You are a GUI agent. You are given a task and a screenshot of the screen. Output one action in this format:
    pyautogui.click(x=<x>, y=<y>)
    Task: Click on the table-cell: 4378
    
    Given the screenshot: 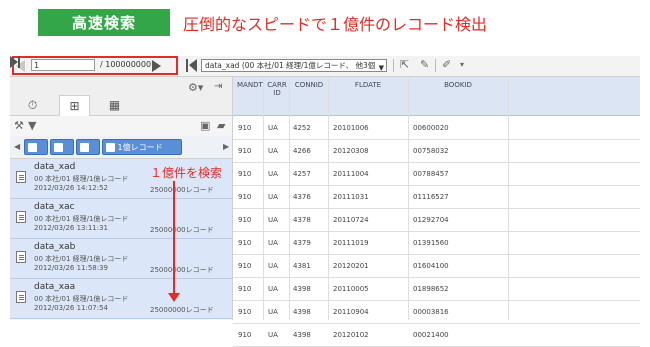 What is the action you would take?
    pyautogui.click(x=302, y=220)
    